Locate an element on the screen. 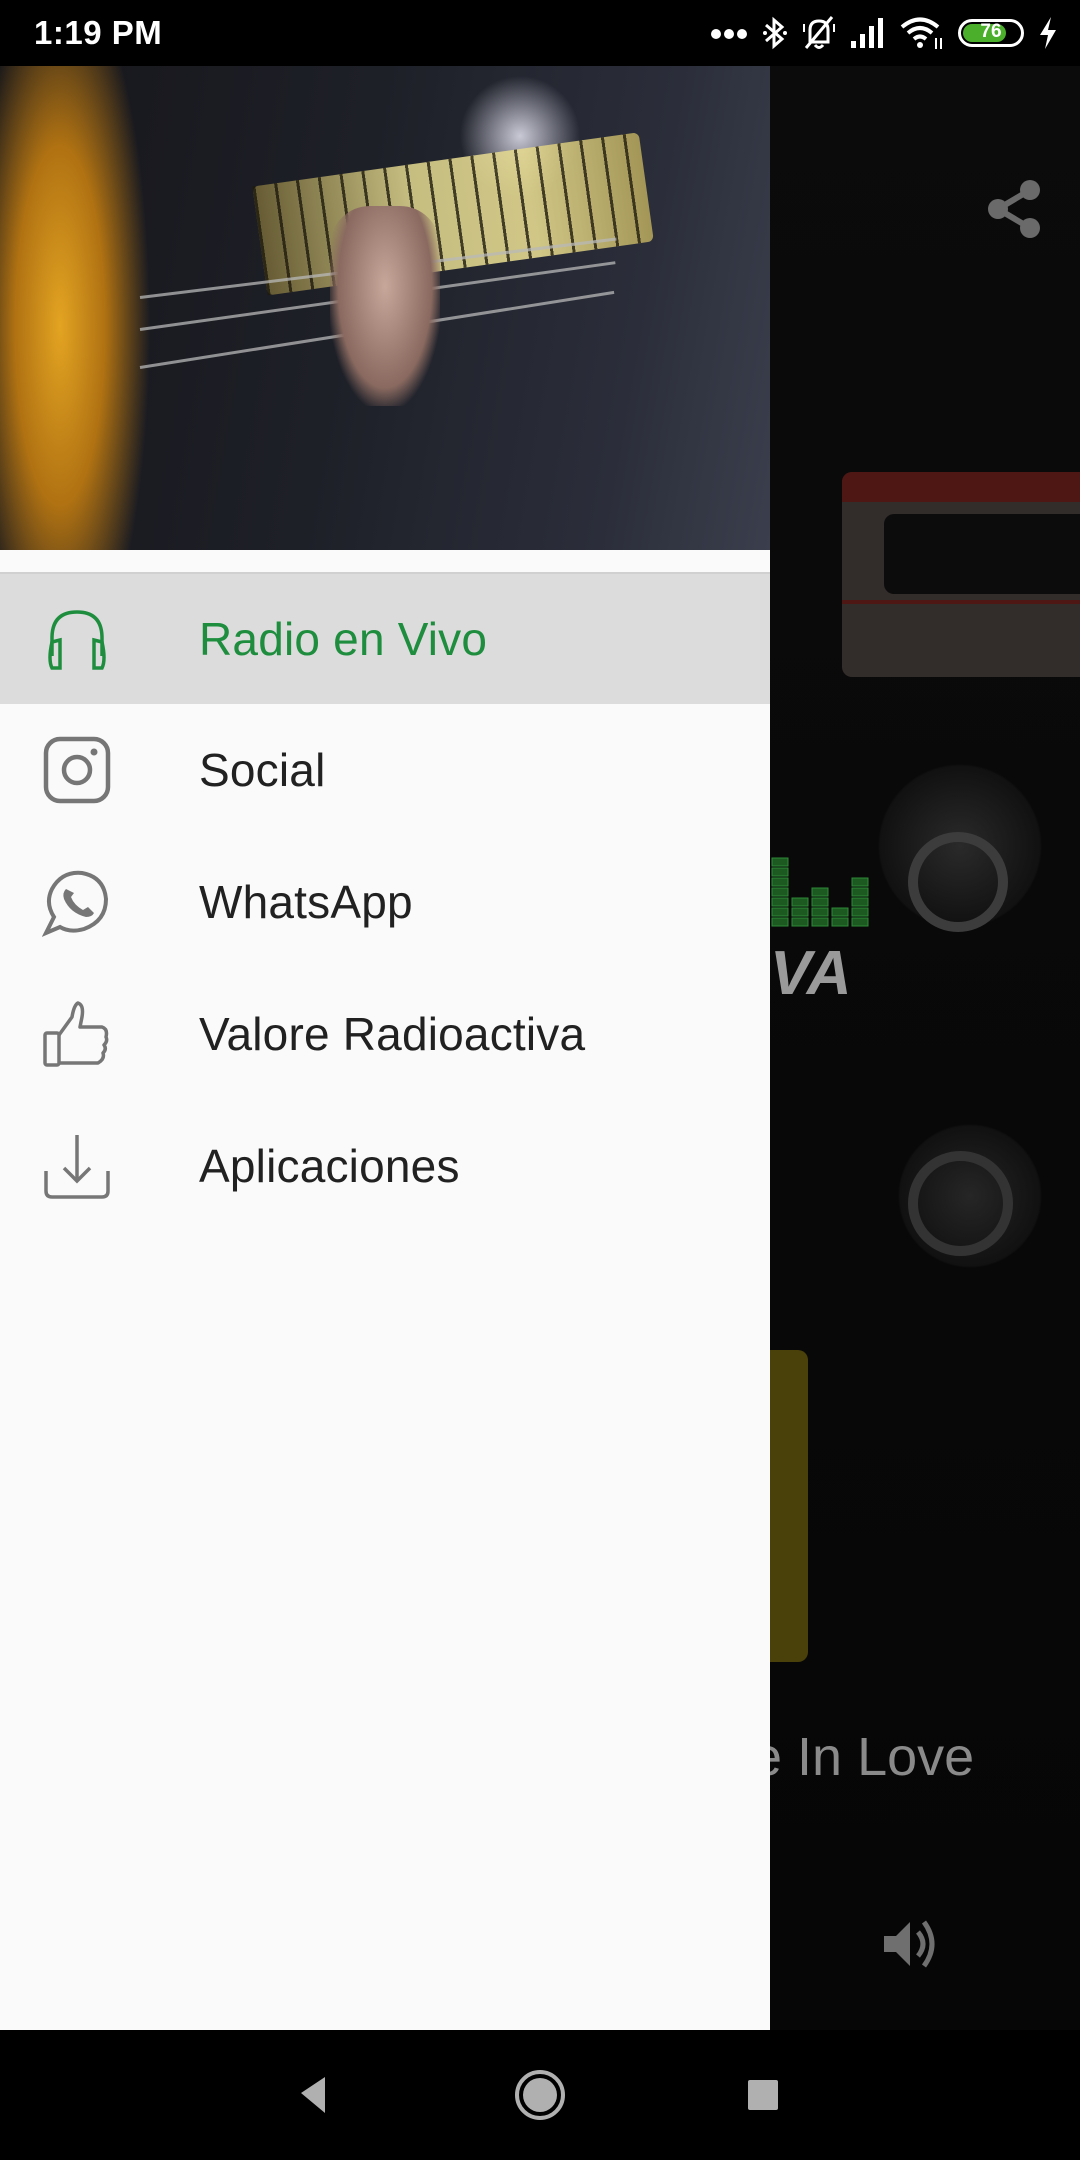  back-button is located at coordinates (313, 2095).